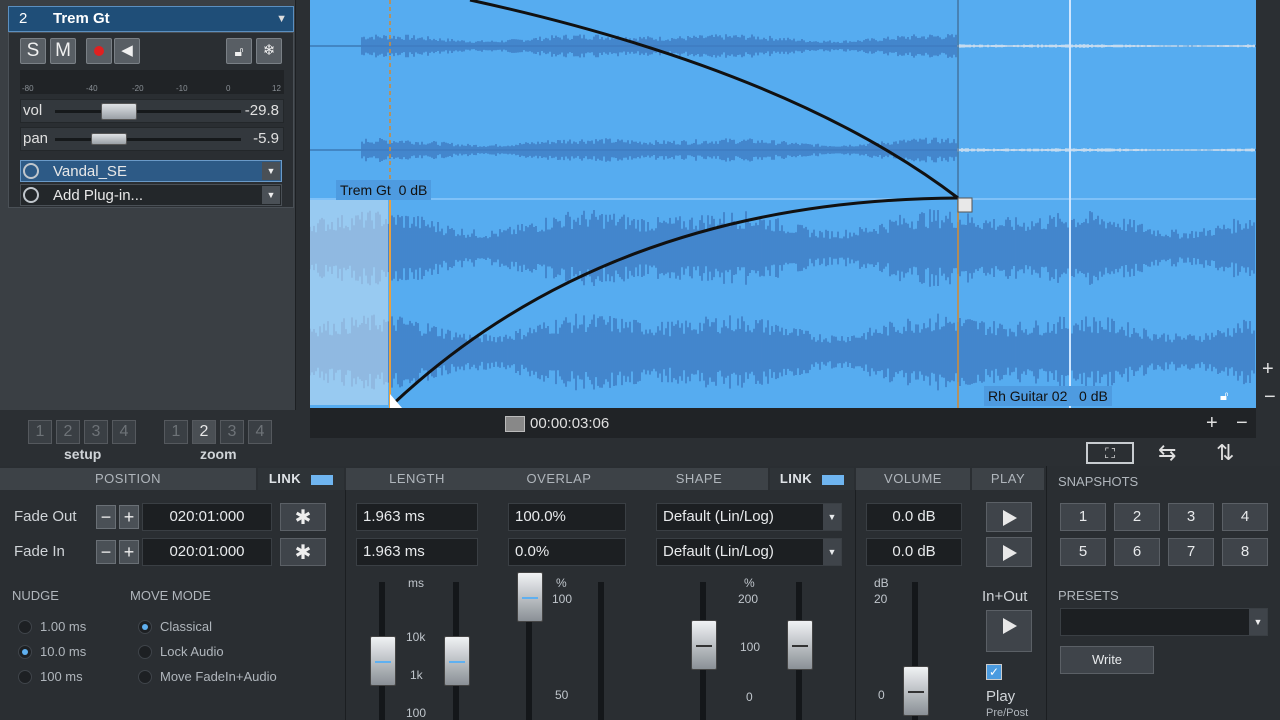 This screenshot has height=720, width=1280. I want to click on in-out-play-button, so click(1009, 631).